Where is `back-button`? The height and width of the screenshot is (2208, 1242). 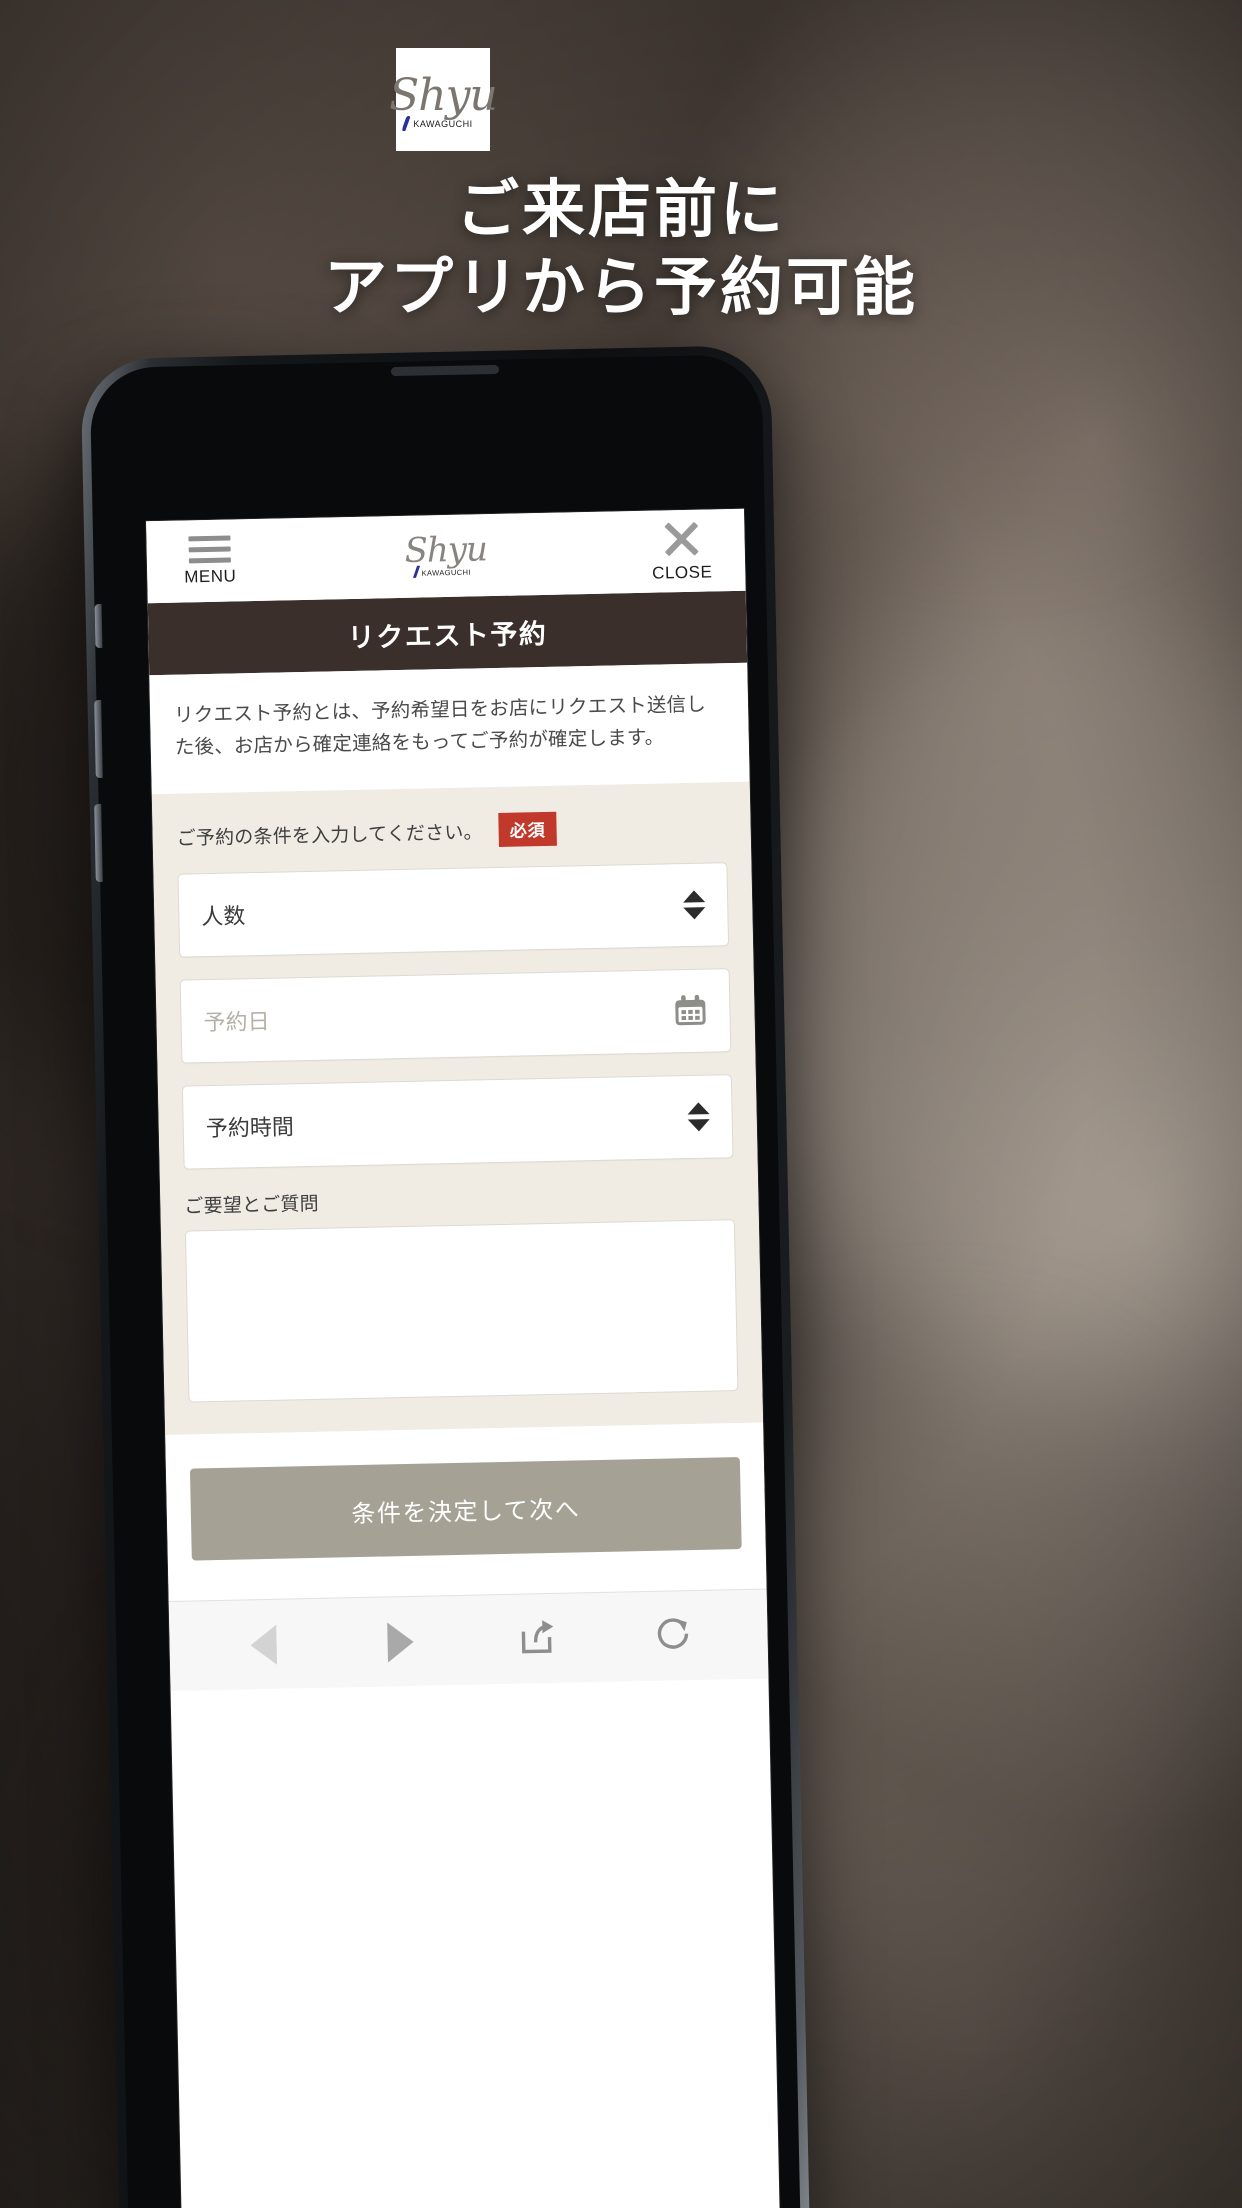 back-button is located at coordinates (263, 1645).